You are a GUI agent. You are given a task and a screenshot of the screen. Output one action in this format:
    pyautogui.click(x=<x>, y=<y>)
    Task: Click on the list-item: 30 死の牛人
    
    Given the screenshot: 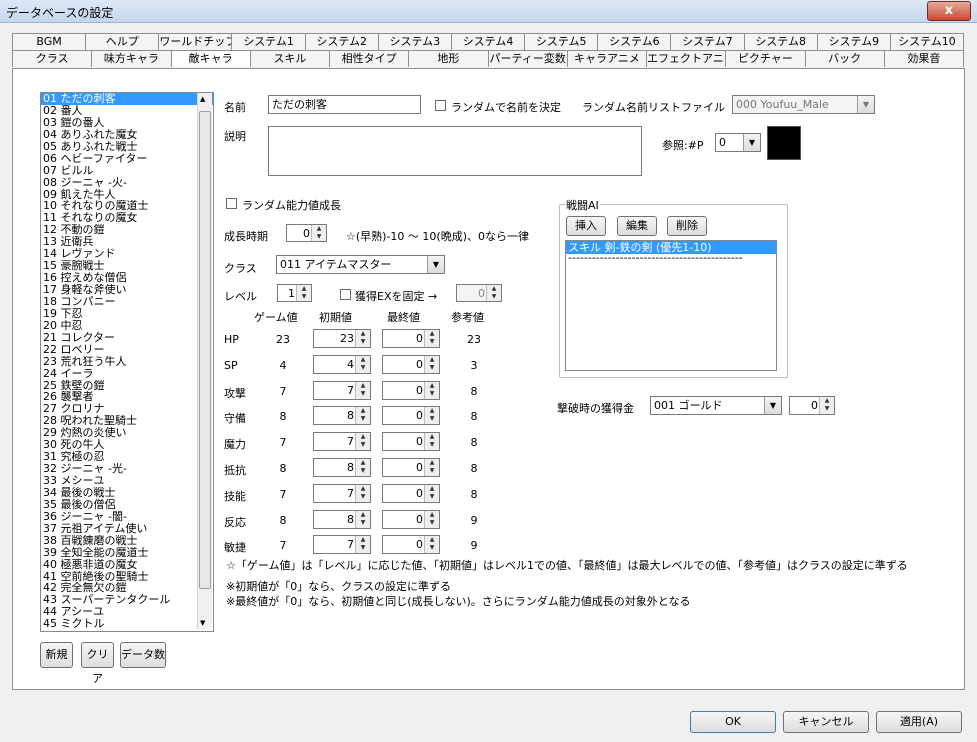 What is the action you would take?
    pyautogui.click(x=127, y=445)
    